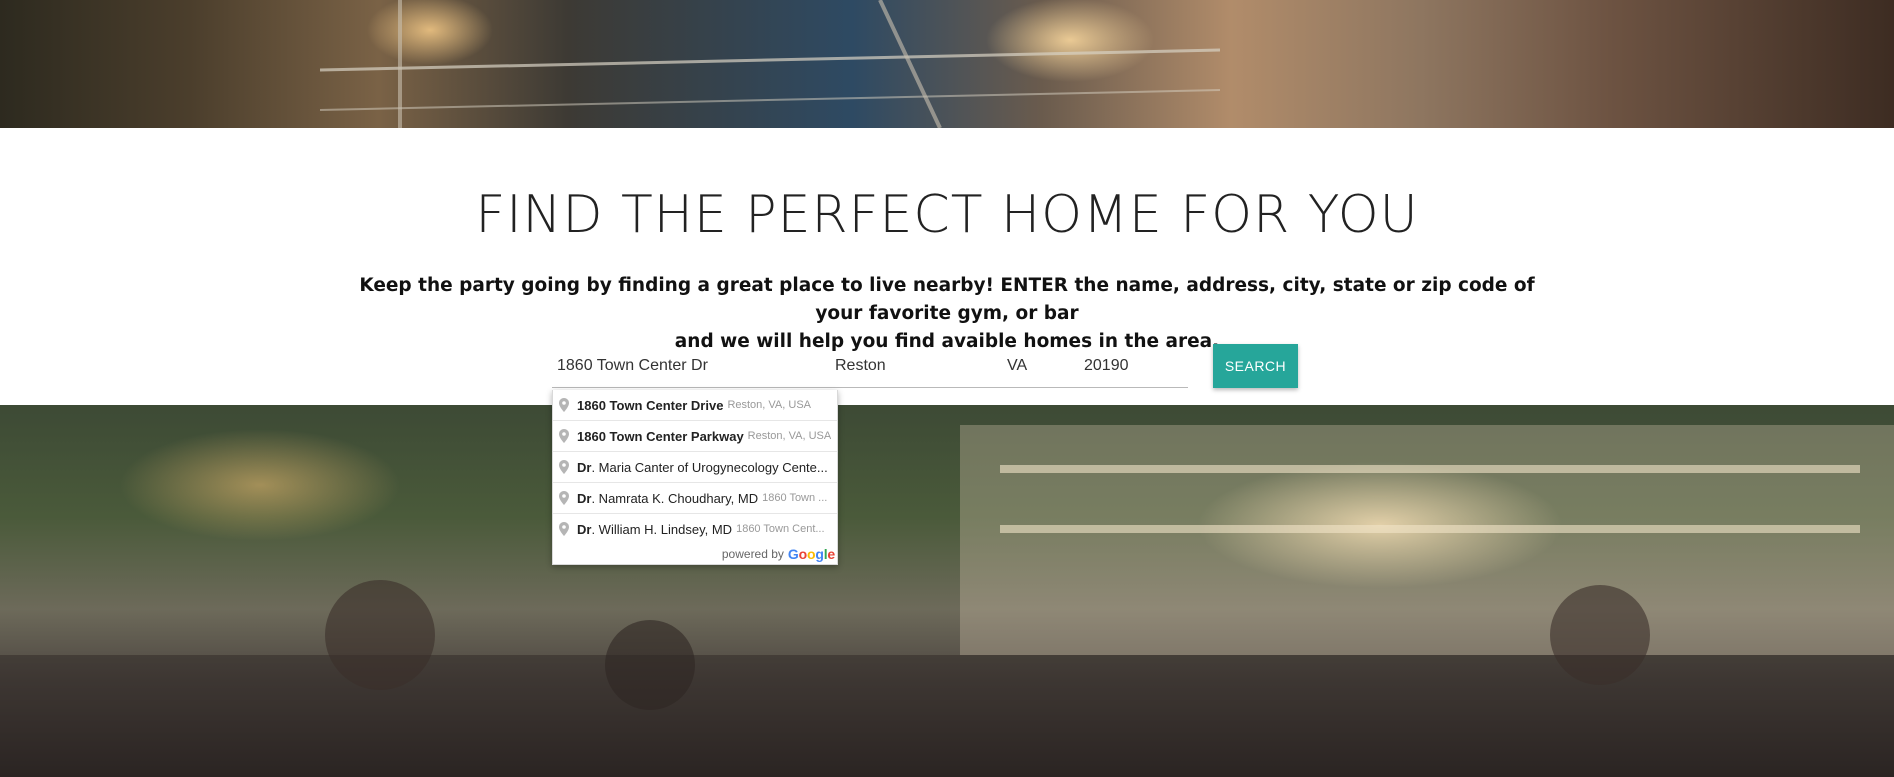 This screenshot has width=1894, height=777. I want to click on autocomplete-main-text: Dr. Namrata K. Choudhary, MD, so click(667, 498).